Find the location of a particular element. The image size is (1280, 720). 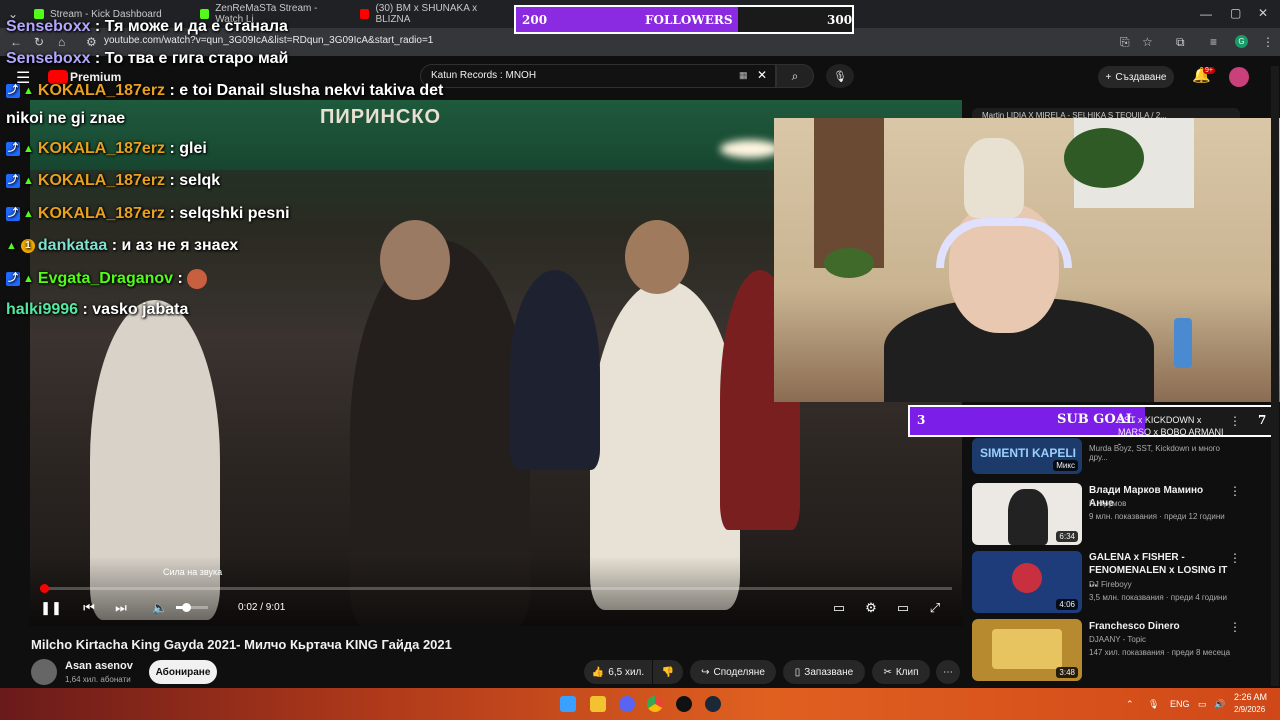

search-button: ⌕ is located at coordinates (795, 76).